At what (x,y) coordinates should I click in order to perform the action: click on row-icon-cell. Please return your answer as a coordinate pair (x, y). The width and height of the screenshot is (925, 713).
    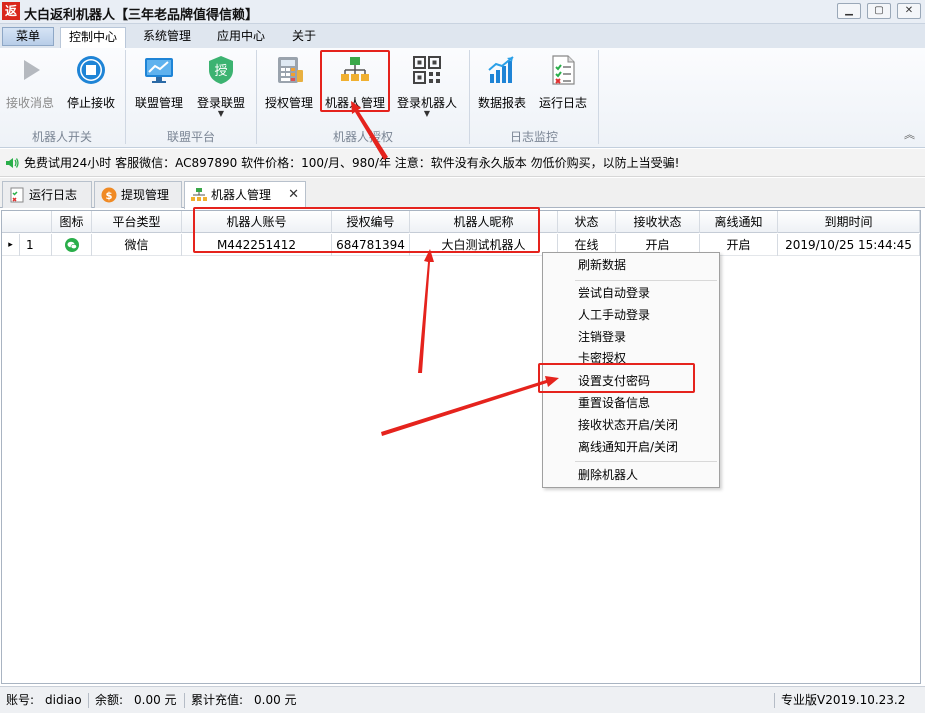
    Looking at the image, I should click on (72, 245).